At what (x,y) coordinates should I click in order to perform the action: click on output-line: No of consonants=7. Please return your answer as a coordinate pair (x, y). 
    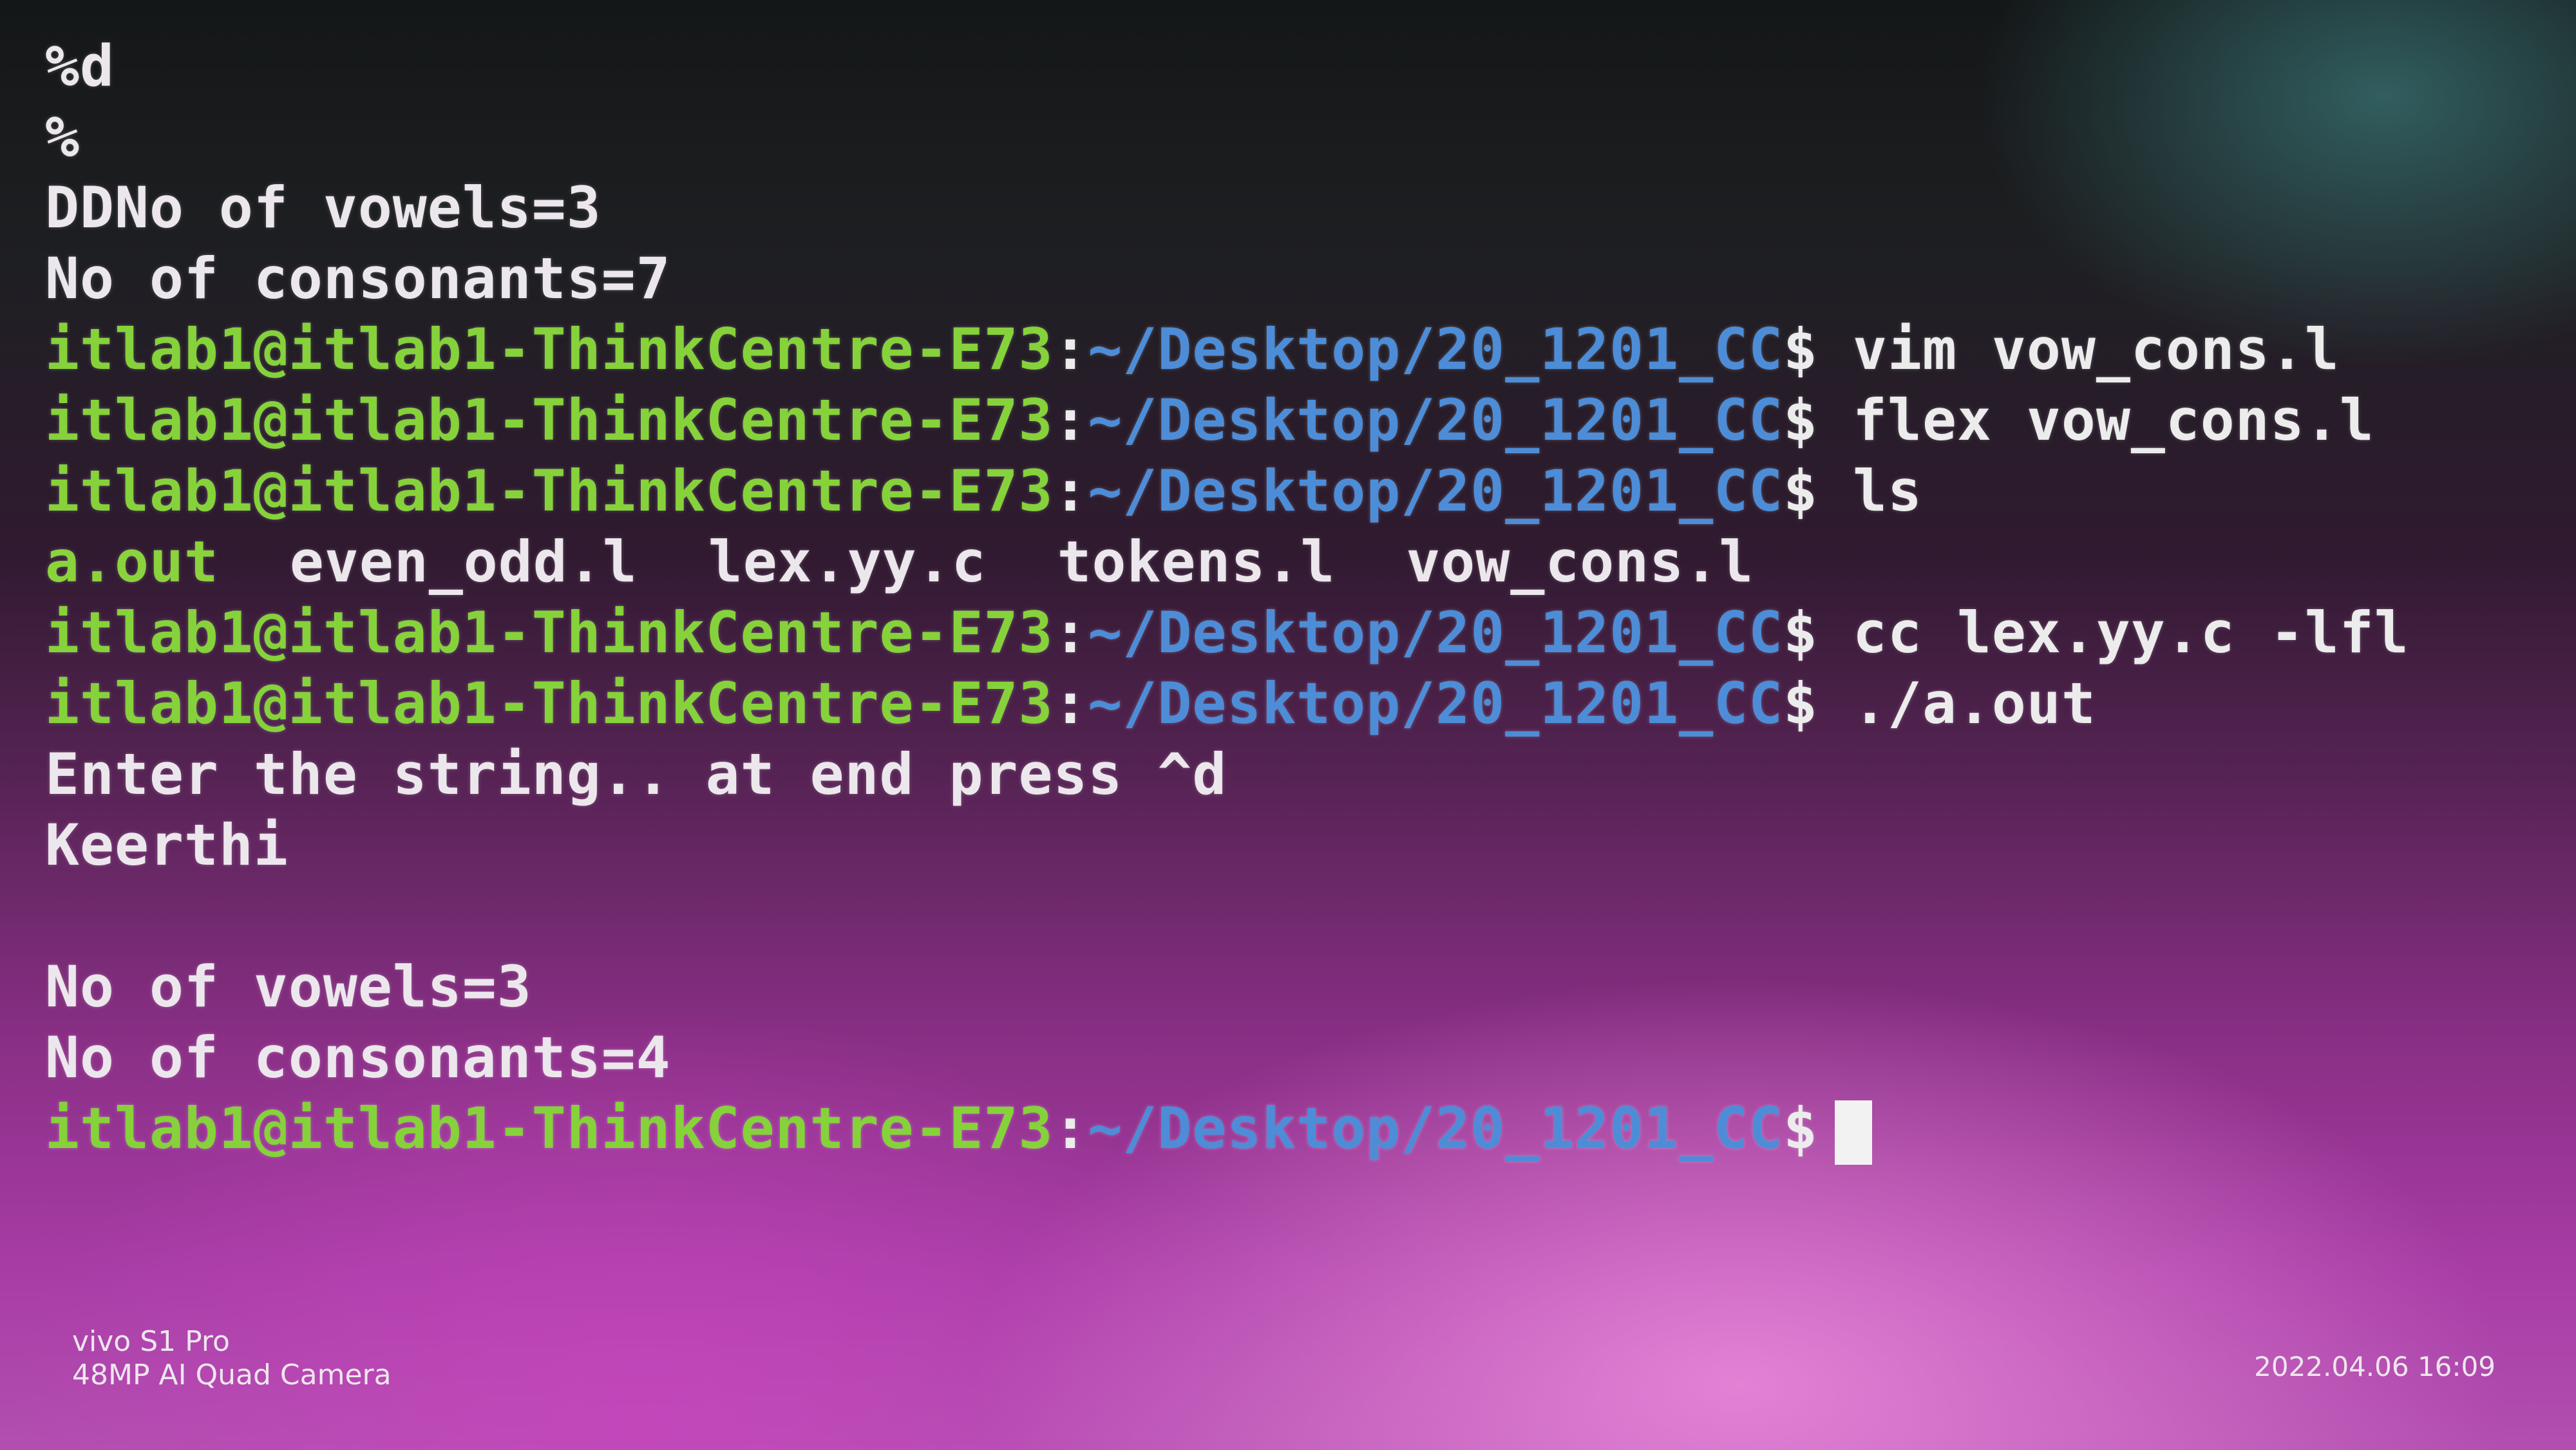
    Looking at the image, I should click on (358, 278).